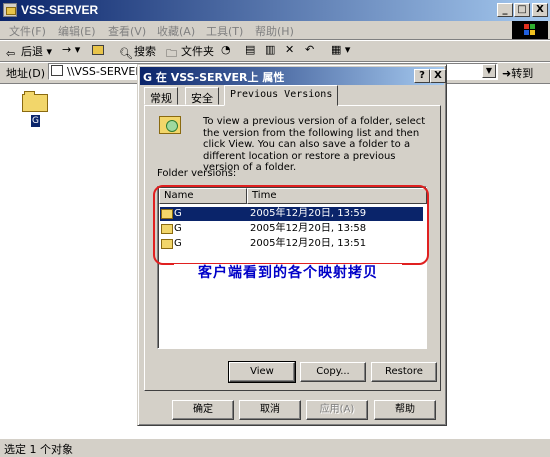 Image resolution: width=550 pixels, height=457 pixels. I want to click on dialog-close-button: X, so click(438, 76).